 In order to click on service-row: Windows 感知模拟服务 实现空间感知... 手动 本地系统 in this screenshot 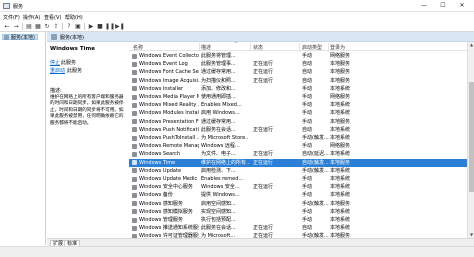, I will do `click(301, 212)`.